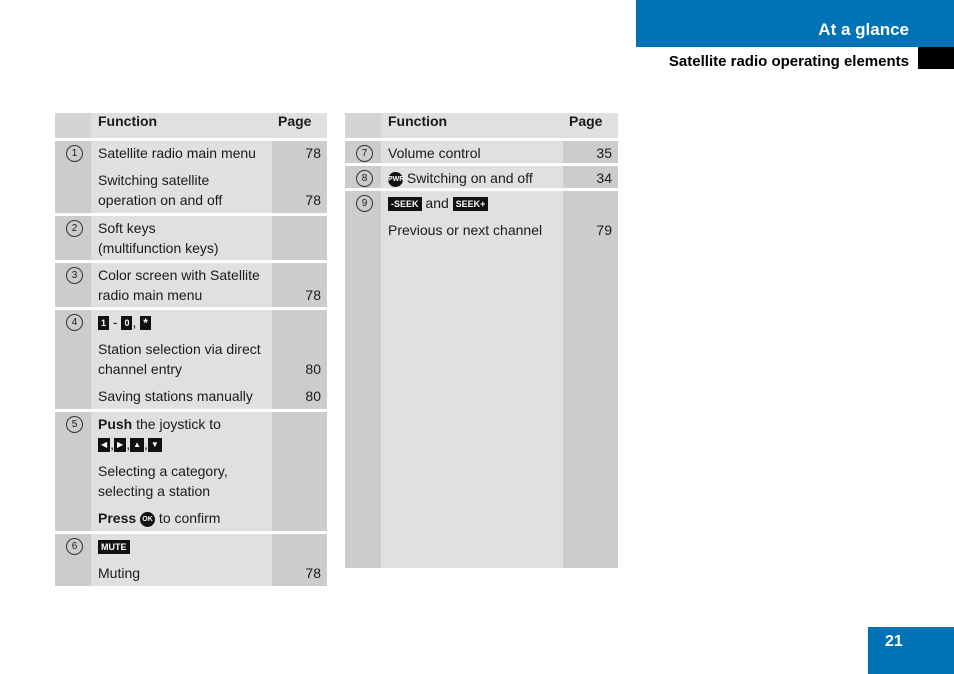 This screenshot has width=954, height=674. Describe the element at coordinates (148, 519) in the screenshot. I see `ok-button-icon: OK` at that location.